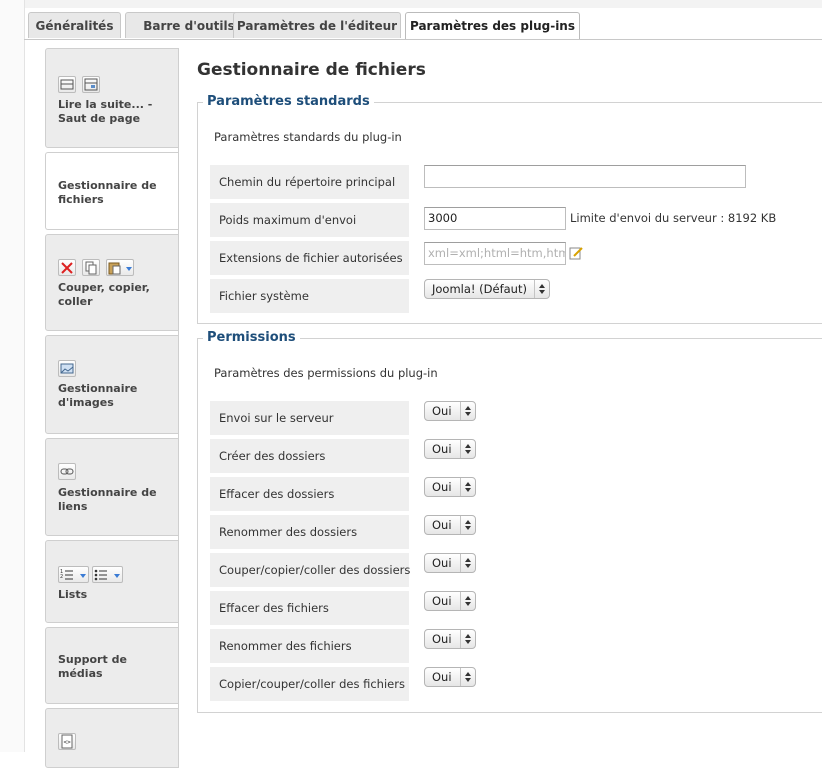 Image resolution: width=822 pixels, height=768 pixels. I want to click on filesystem-label: Fichier système, so click(309, 296).